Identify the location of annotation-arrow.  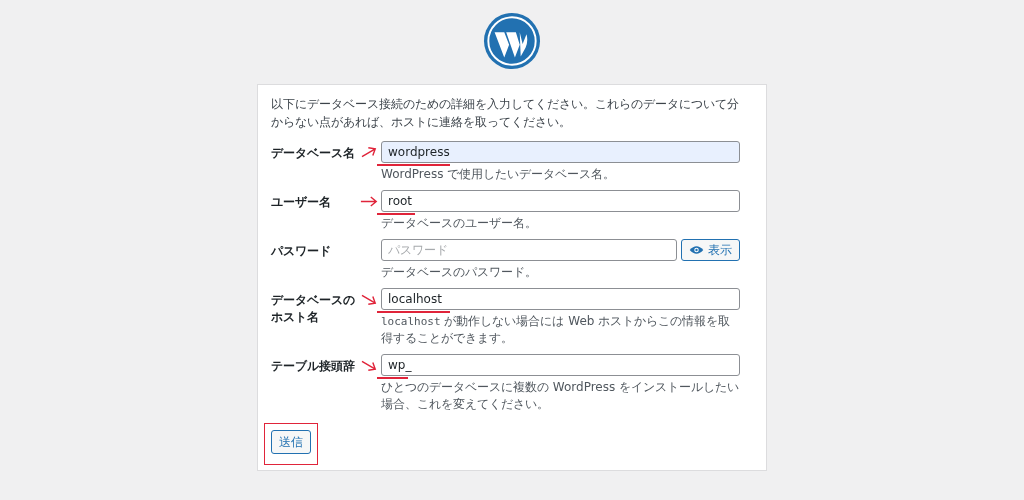
(369, 201).